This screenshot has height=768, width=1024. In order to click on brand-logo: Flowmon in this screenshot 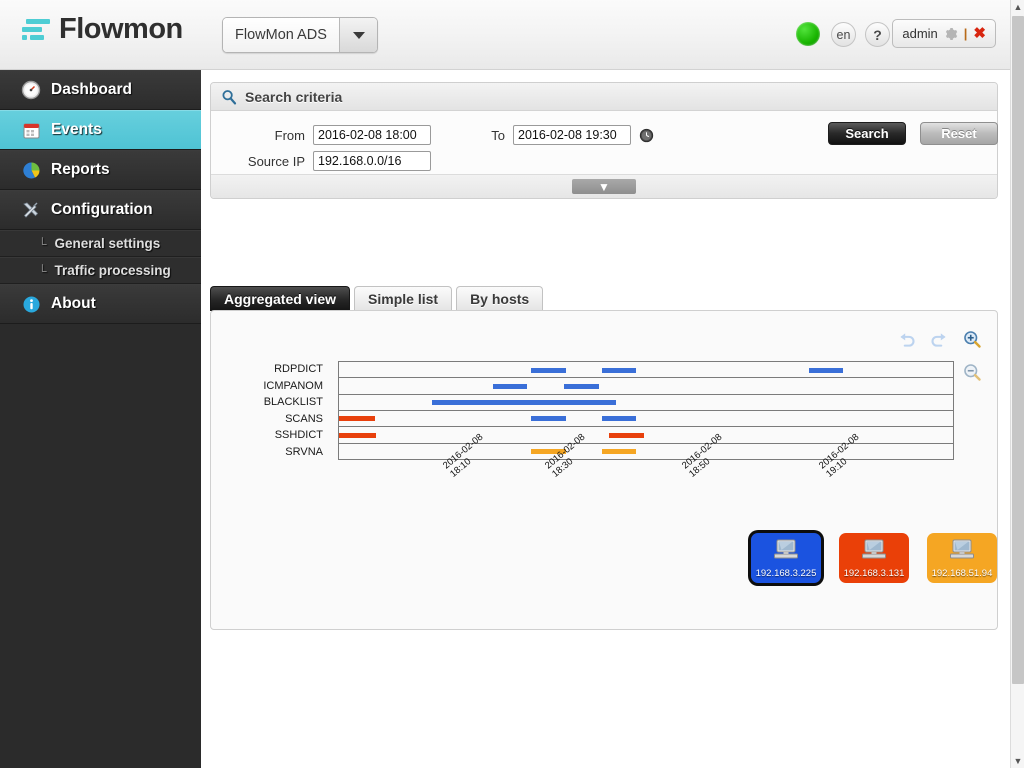, I will do `click(101, 29)`.